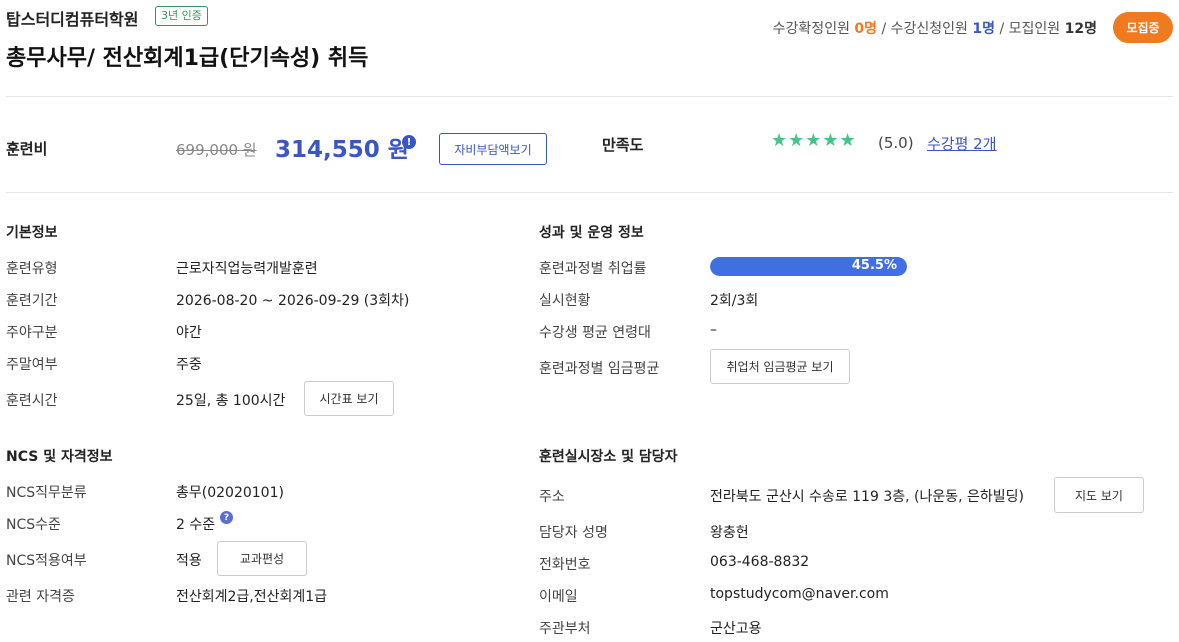 The image size is (1179, 642). What do you see at coordinates (760, 562) in the screenshot?
I see `phone-value: 063-468-8832` at bounding box center [760, 562].